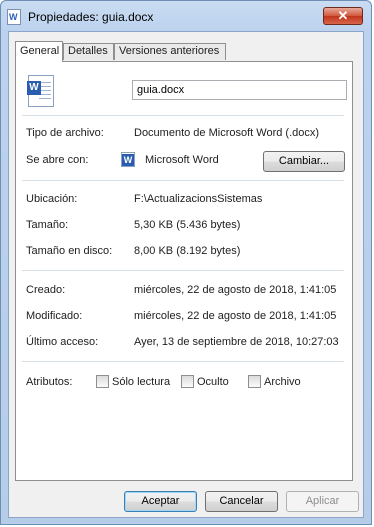 This screenshot has width=374, height=527. Describe the element at coordinates (54, 316) in the screenshot. I see `modified-label: Modificado:` at that location.